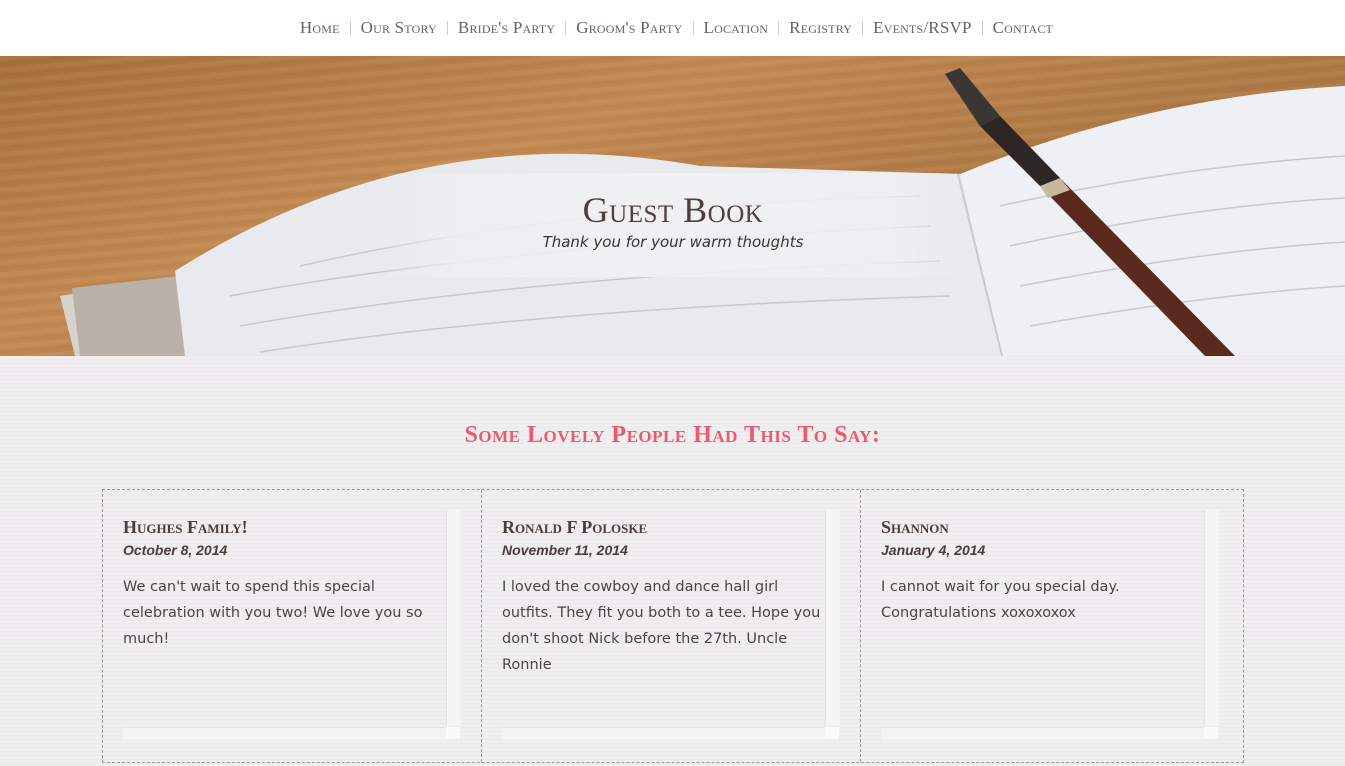  What do you see at coordinates (672, 435) in the screenshot?
I see `section-heading: Some Lovely People Had This To Say:` at bounding box center [672, 435].